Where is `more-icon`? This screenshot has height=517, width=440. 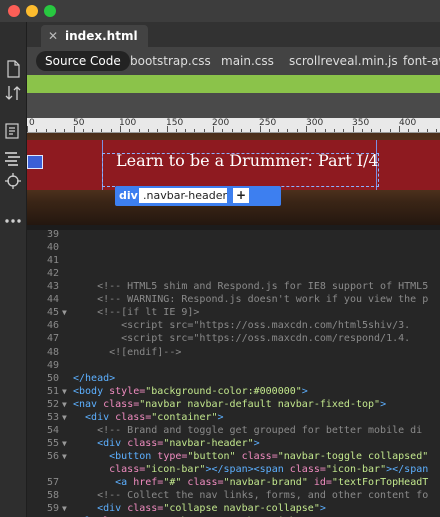
more-icon is located at coordinates (13, 221).